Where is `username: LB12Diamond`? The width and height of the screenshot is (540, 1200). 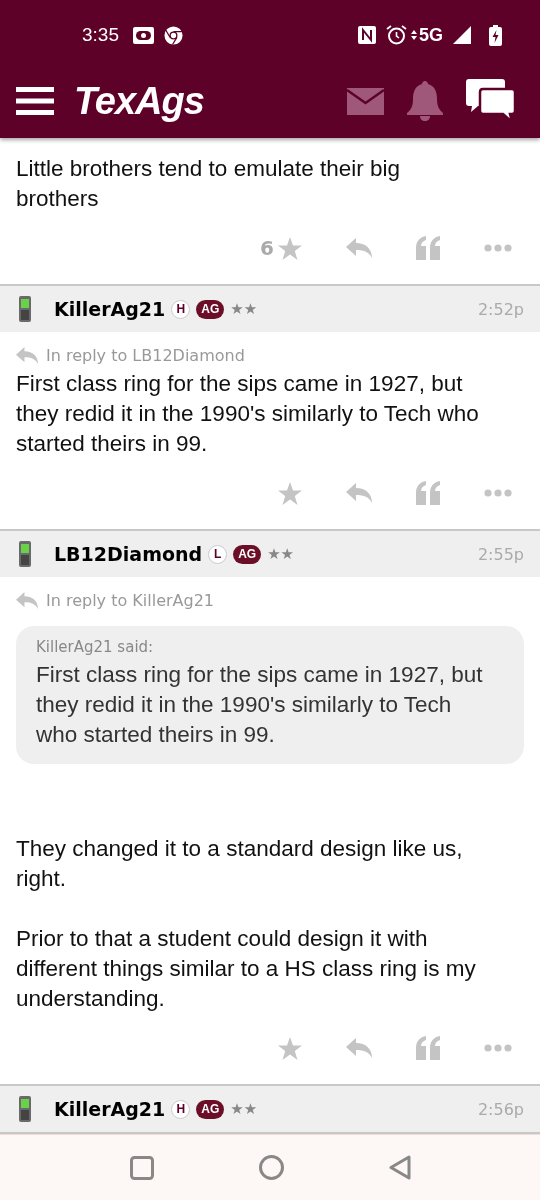
username: LB12Diamond is located at coordinates (128, 554).